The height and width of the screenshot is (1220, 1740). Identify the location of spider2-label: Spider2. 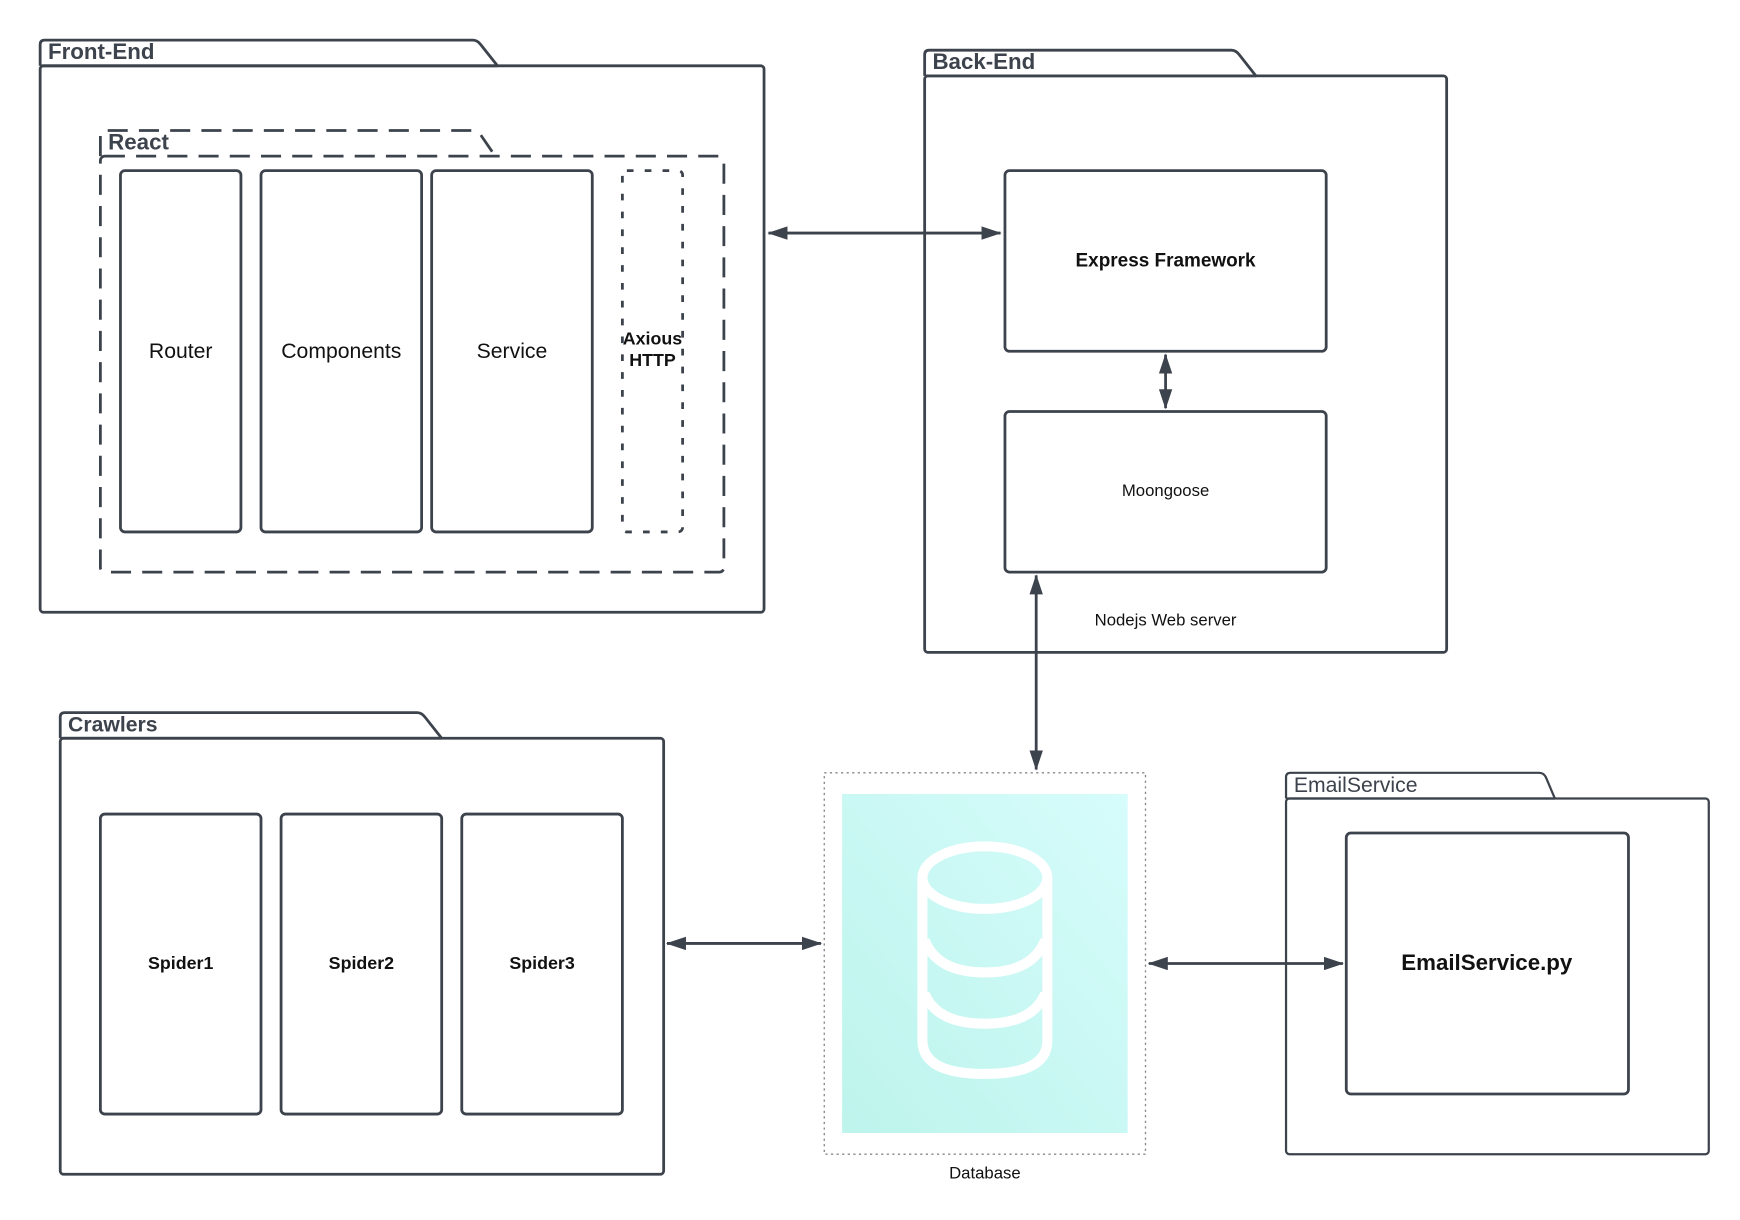
(361, 963).